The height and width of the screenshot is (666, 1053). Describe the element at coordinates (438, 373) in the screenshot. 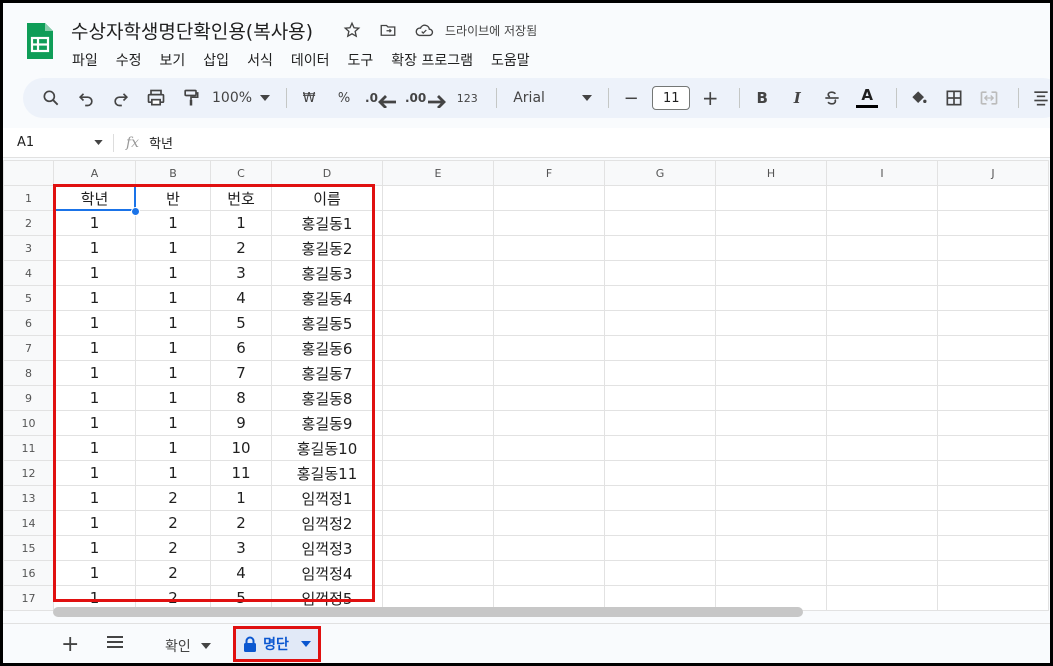

I see `cell-e8` at that location.